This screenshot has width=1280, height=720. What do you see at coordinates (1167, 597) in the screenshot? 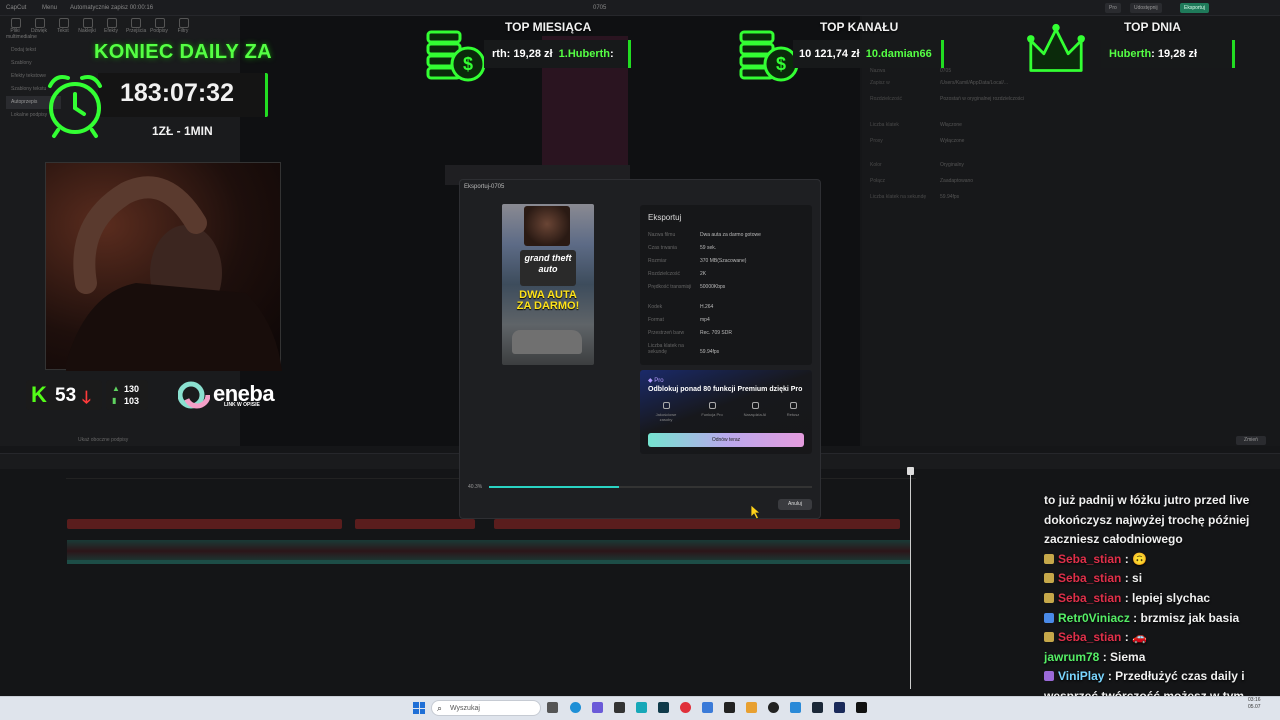
I see `chat-text: : lepiej slychac` at bounding box center [1167, 597].